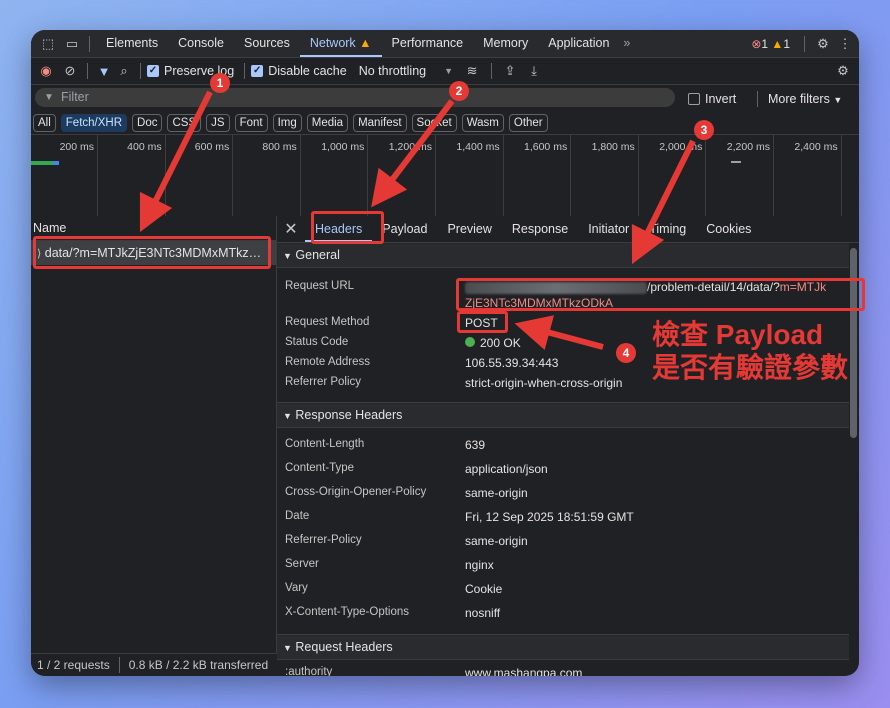 This screenshot has height=708, width=890. Describe the element at coordinates (845, 44) in the screenshot. I see `kebab-menu-icon: ⋮` at that location.